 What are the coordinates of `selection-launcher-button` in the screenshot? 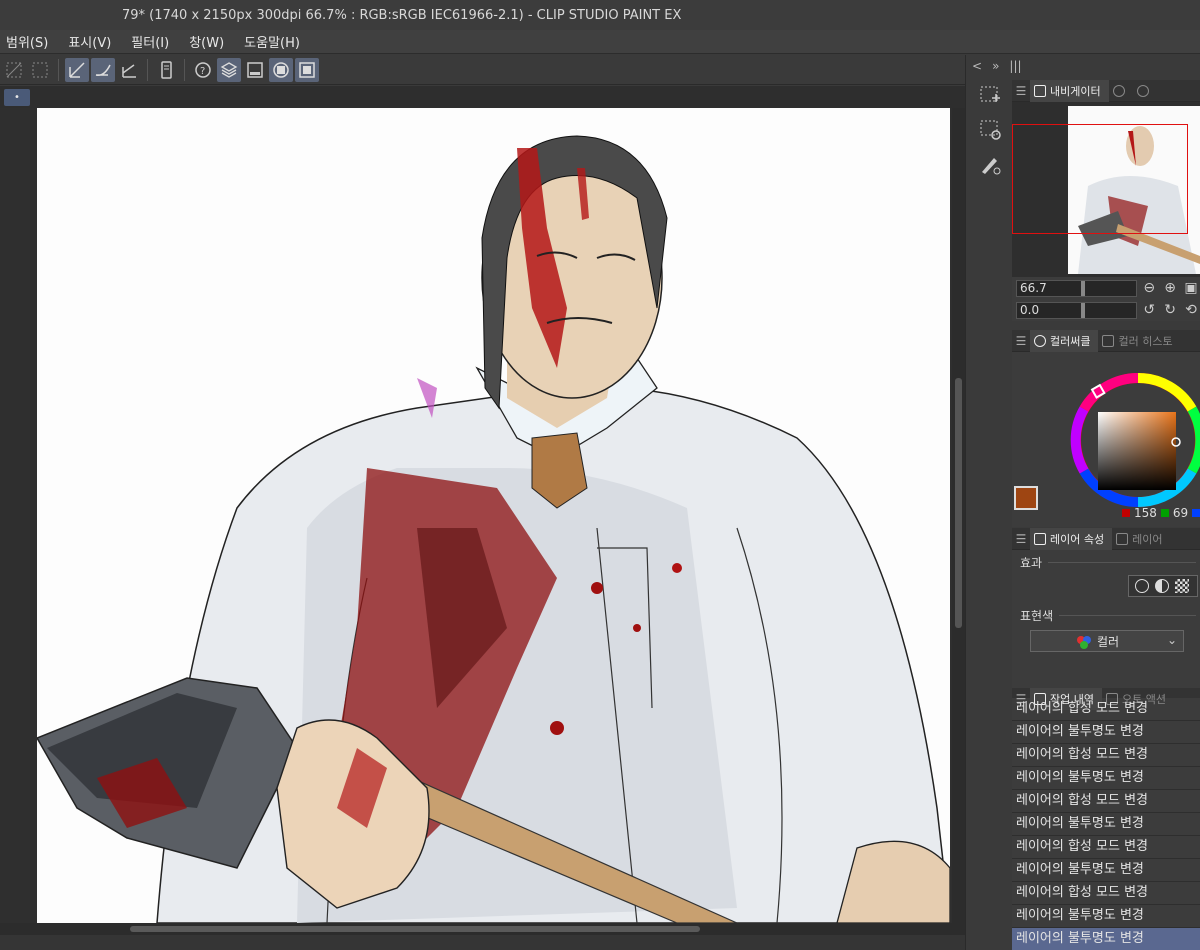 It's located at (990, 96).